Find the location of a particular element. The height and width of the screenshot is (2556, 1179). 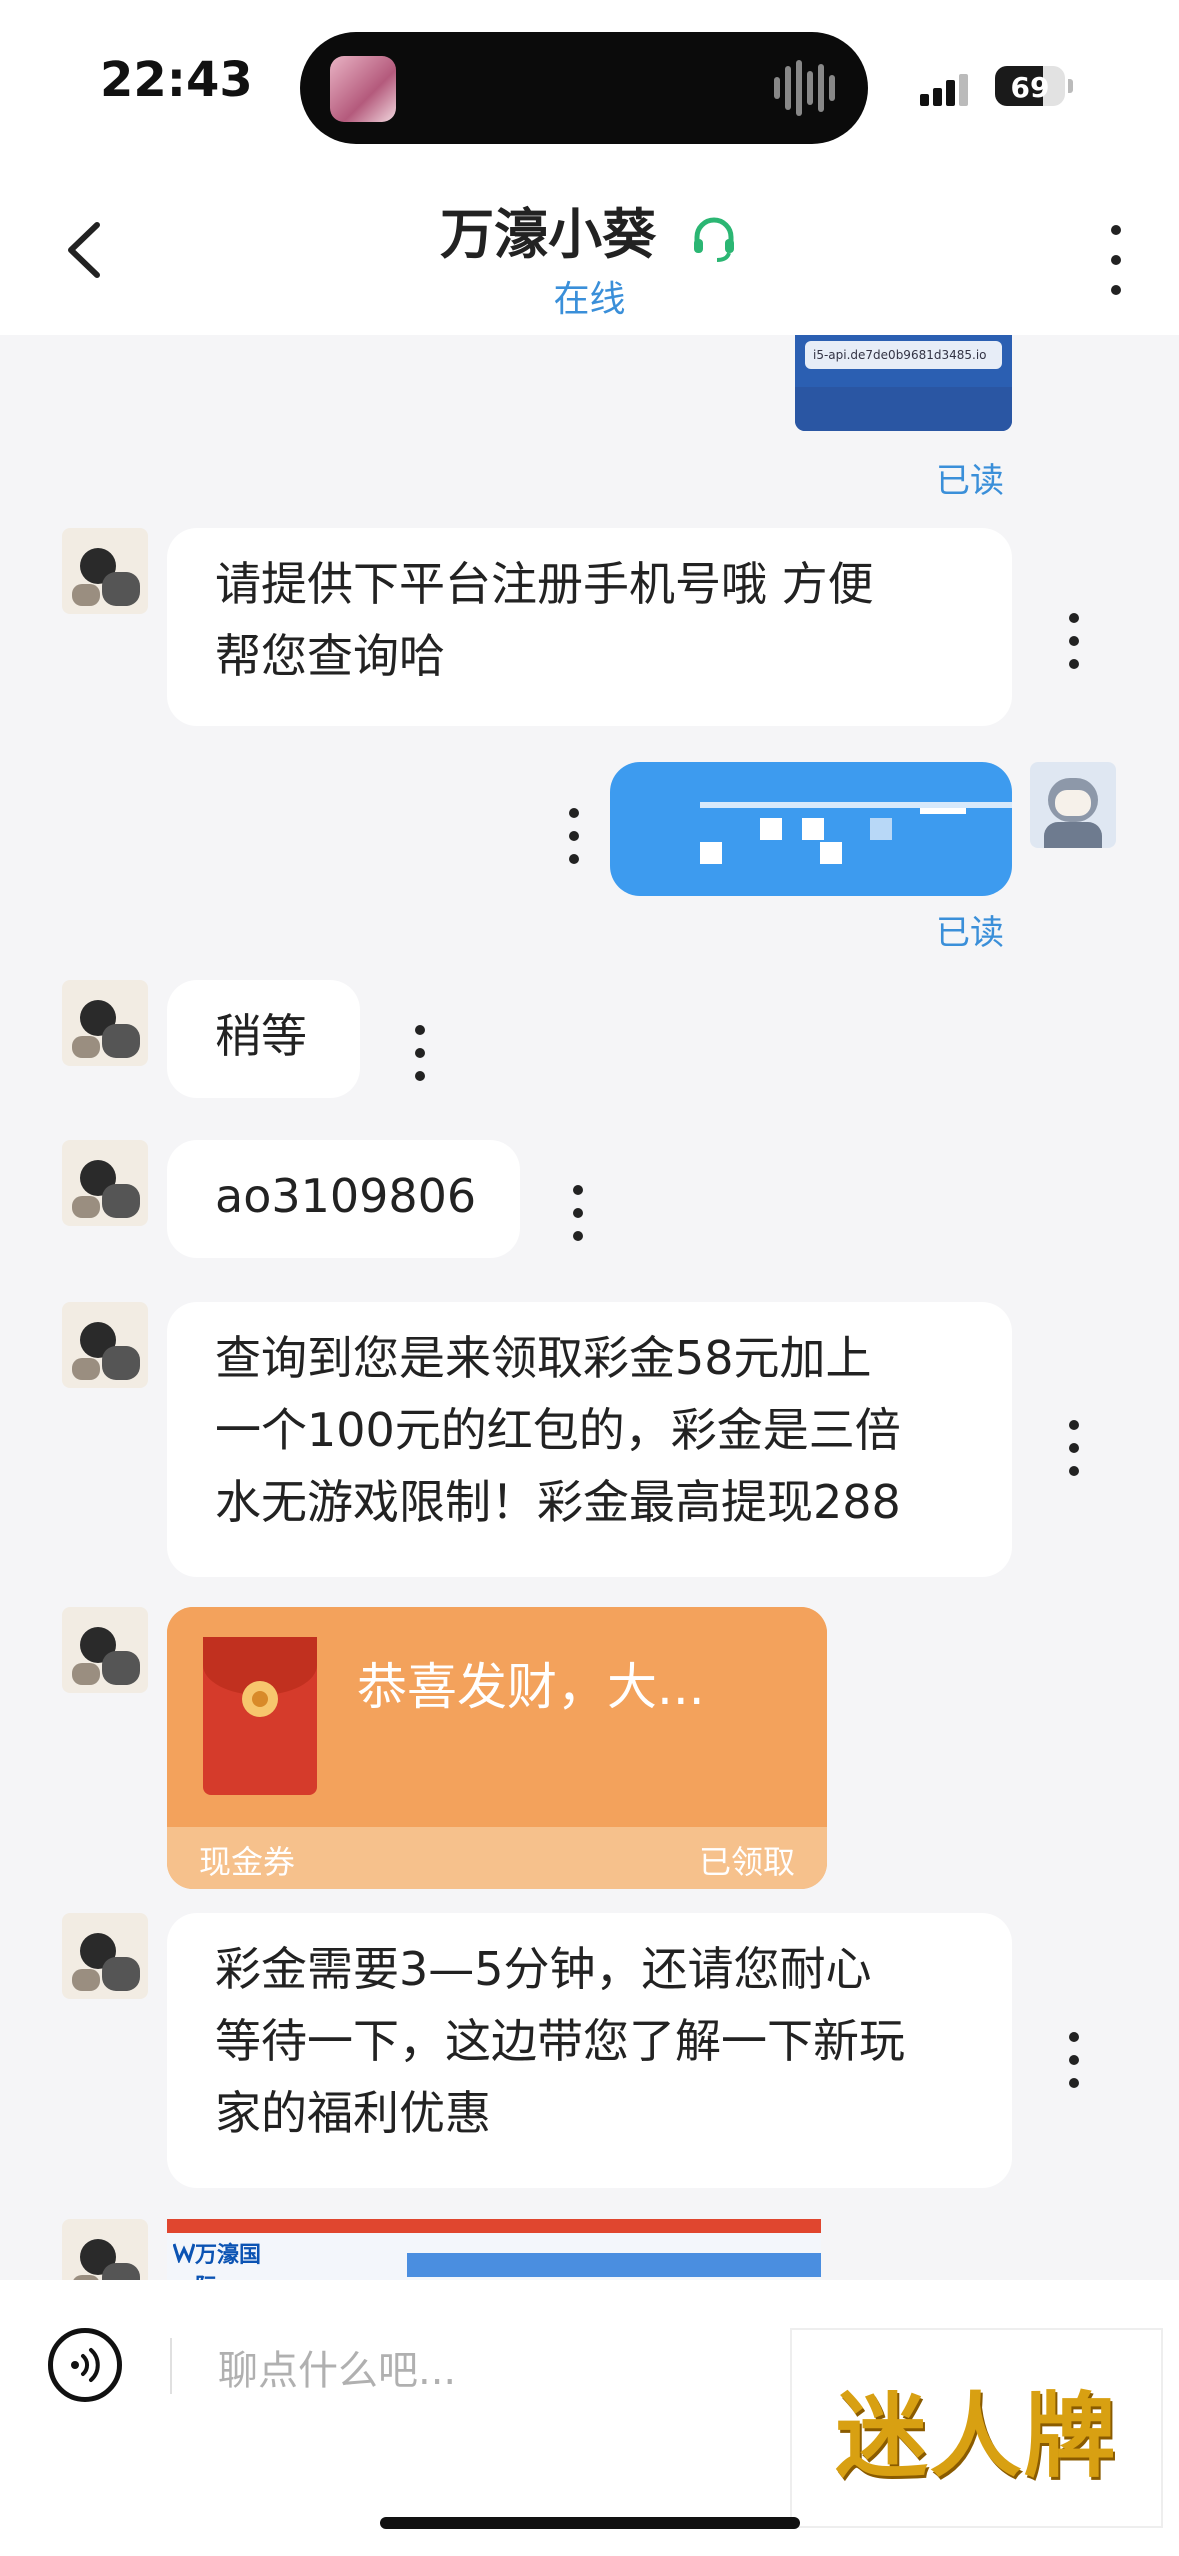

online-status: 在线 is located at coordinates (589, 299).